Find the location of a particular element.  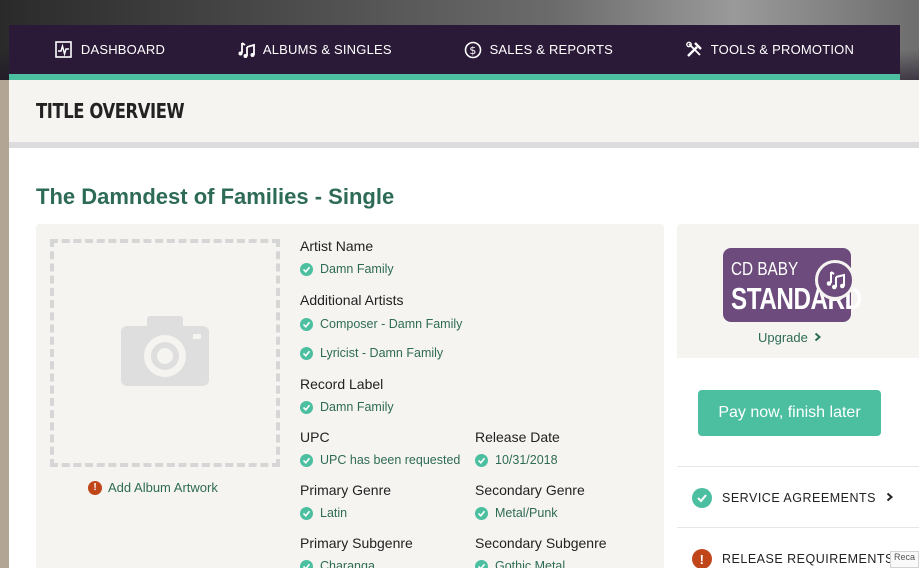

secondary-genre-text: Metal/Punk is located at coordinates (526, 513).